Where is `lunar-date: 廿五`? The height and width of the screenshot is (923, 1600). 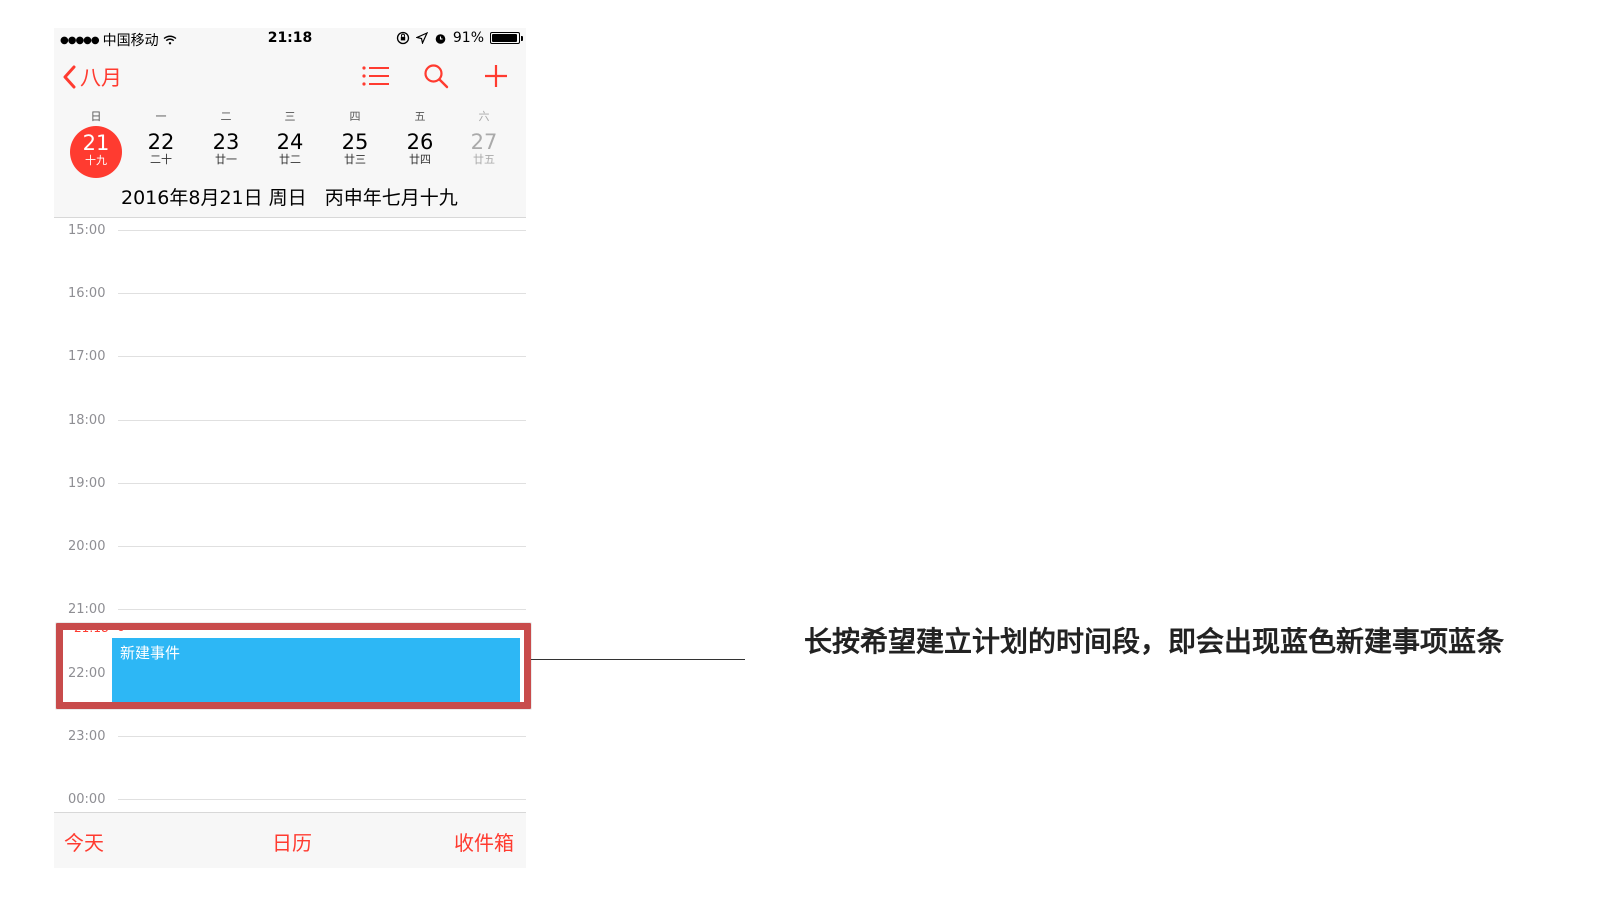
lunar-date: 廿五 is located at coordinates (484, 159).